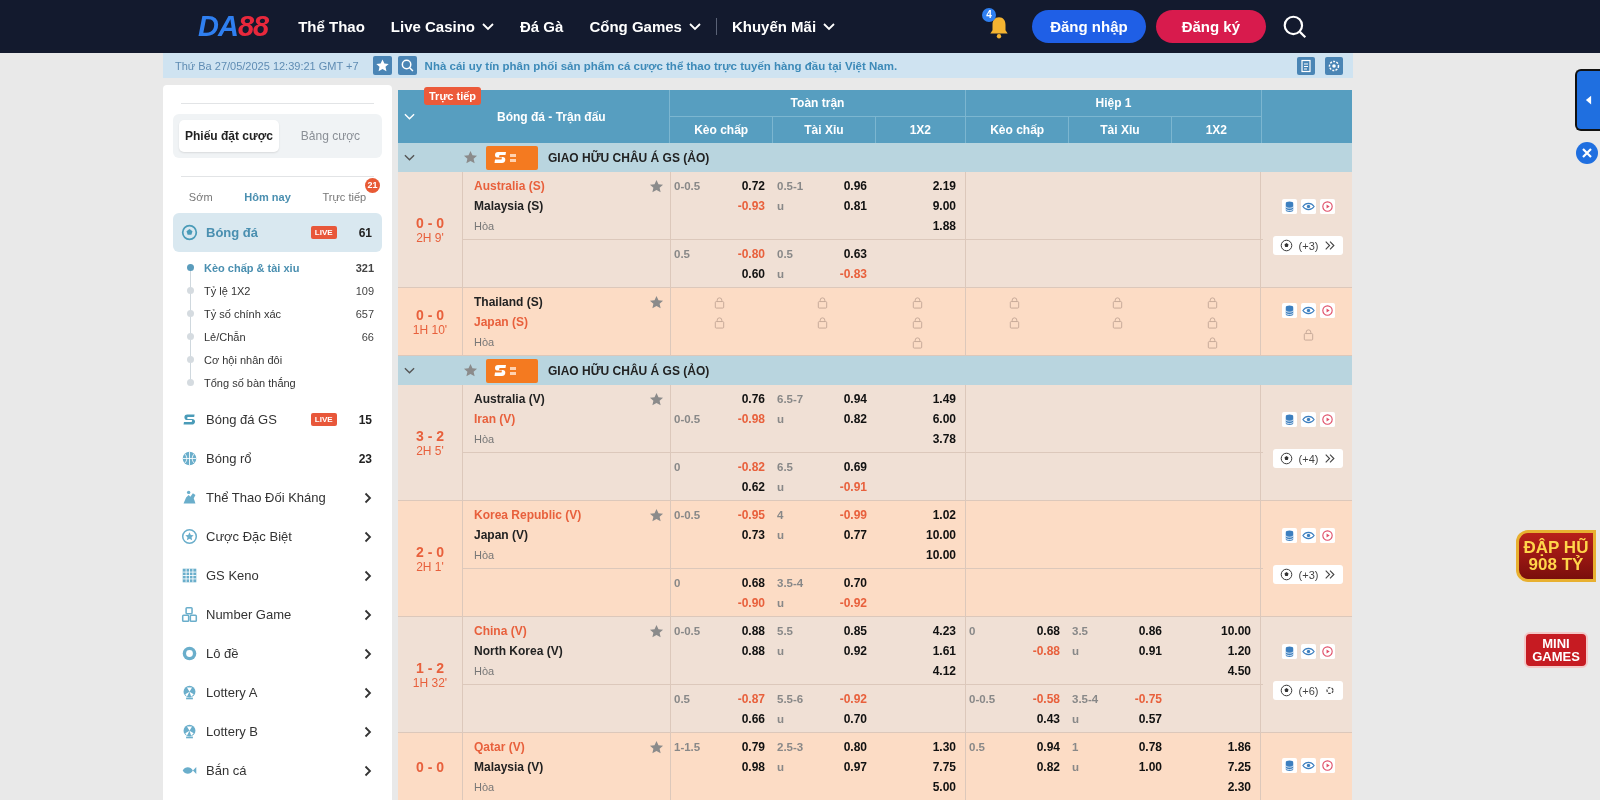 This screenshot has width=1600, height=800. What do you see at coordinates (753, 767) in the screenshot?
I see `odds-value: 0.98` at bounding box center [753, 767].